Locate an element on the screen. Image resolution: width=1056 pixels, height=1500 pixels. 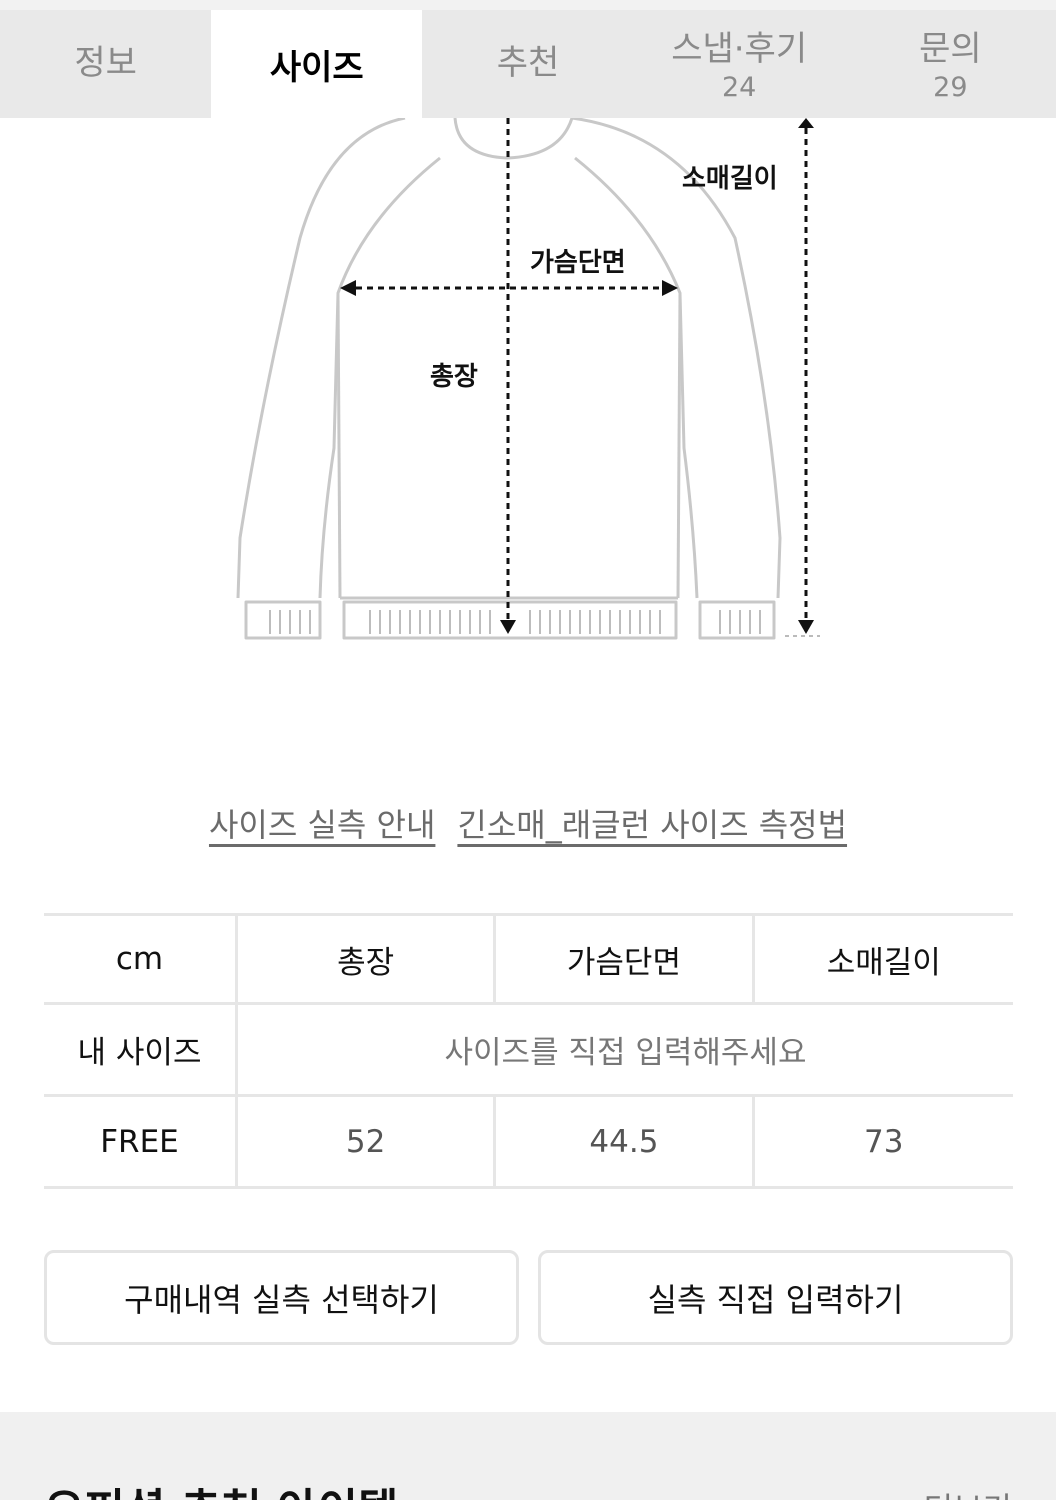
chest-width-value: 44.5 is located at coordinates (625, 1141).